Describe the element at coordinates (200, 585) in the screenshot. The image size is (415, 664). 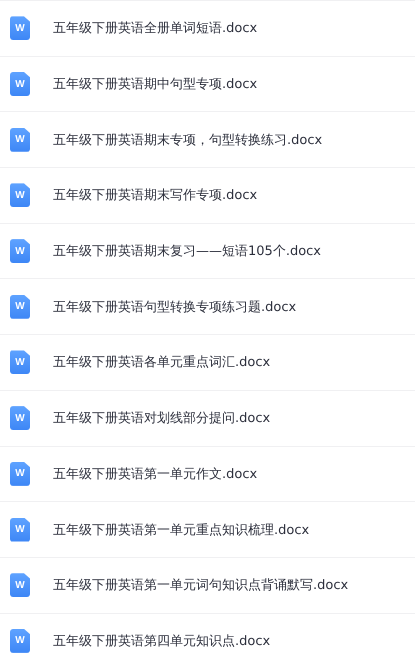
I see `file-name: 五年级下册英语第一单元词句知识点背诵默写.docx` at that location.